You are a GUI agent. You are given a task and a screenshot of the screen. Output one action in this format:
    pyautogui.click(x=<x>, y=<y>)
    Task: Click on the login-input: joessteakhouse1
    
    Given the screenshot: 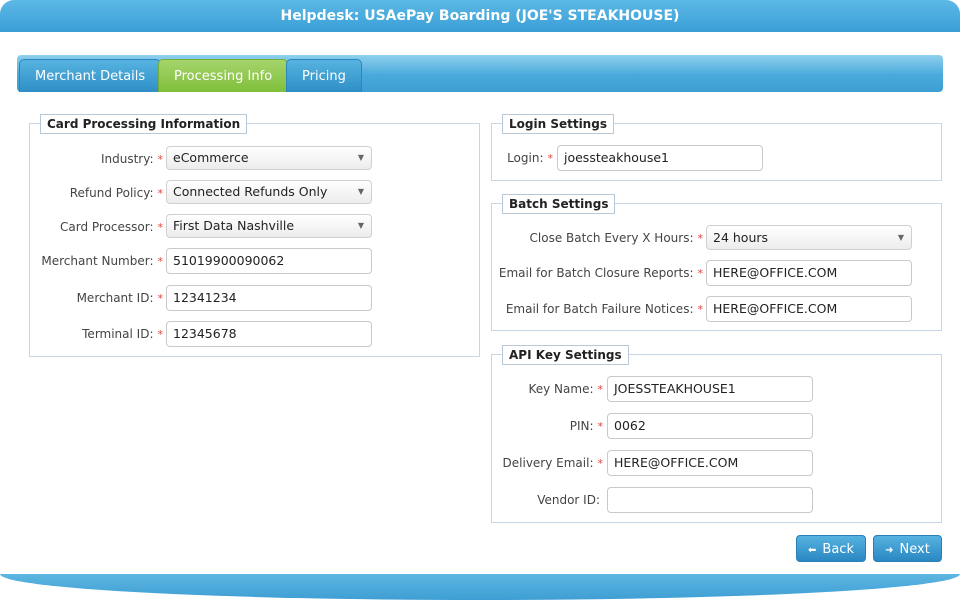 What is the action you would take?
    pyautogui.click(x=660, y=158)
    